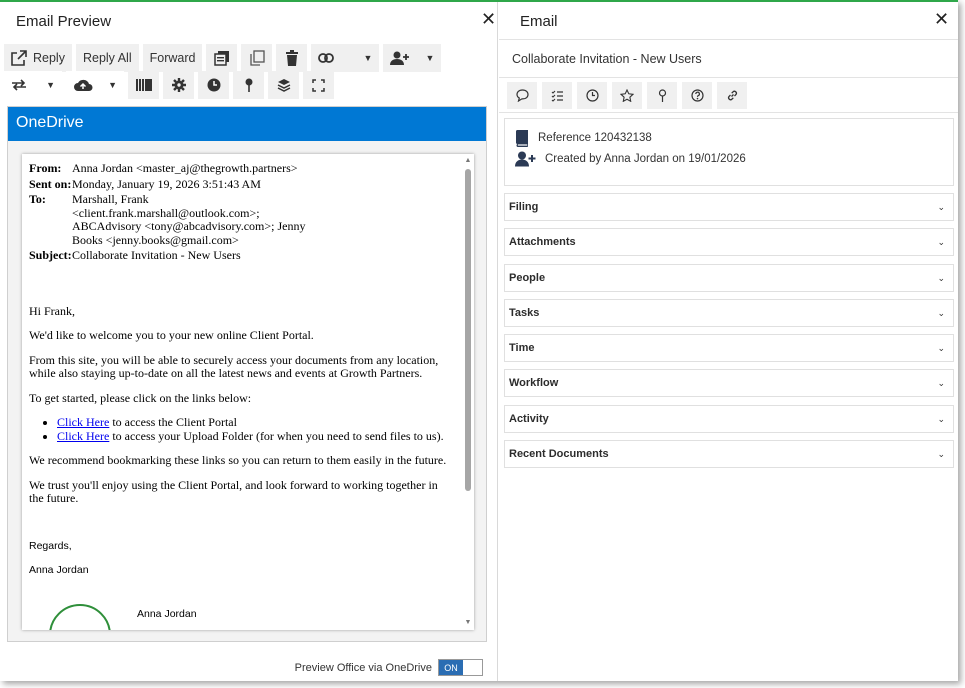 The height and width of the screenshot is (688, 965). What do you see at coordinates (729, 242) in the screenshot?
I see `section-attachments: Attachments ⌄` at bounding box center [729, 242].